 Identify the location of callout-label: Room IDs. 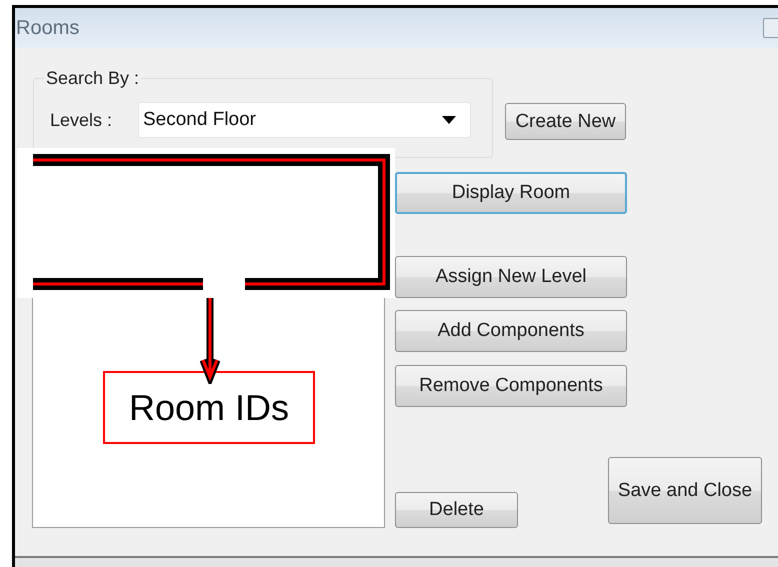
(209, 407).